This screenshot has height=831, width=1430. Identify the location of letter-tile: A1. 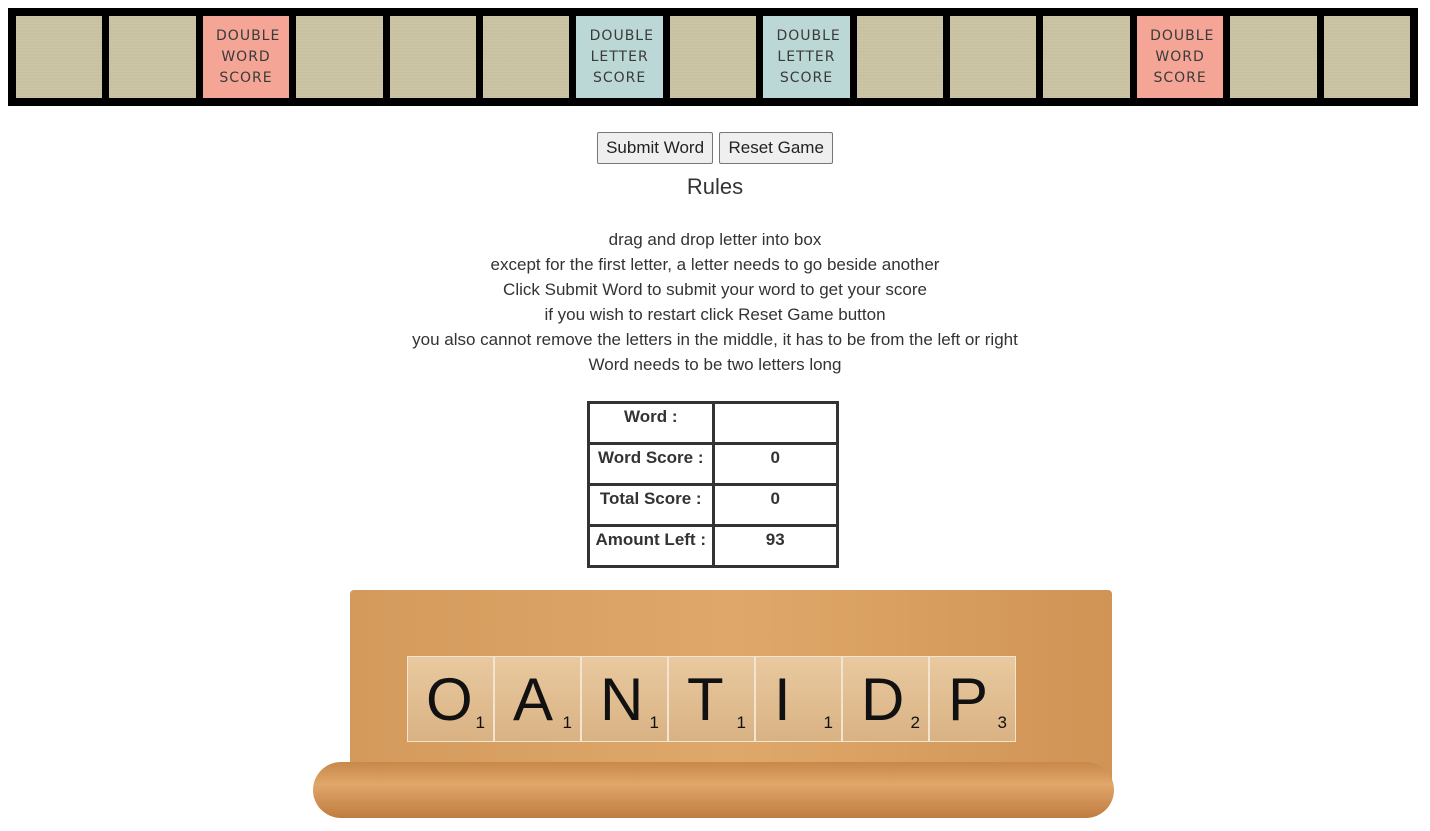
(537, 699).